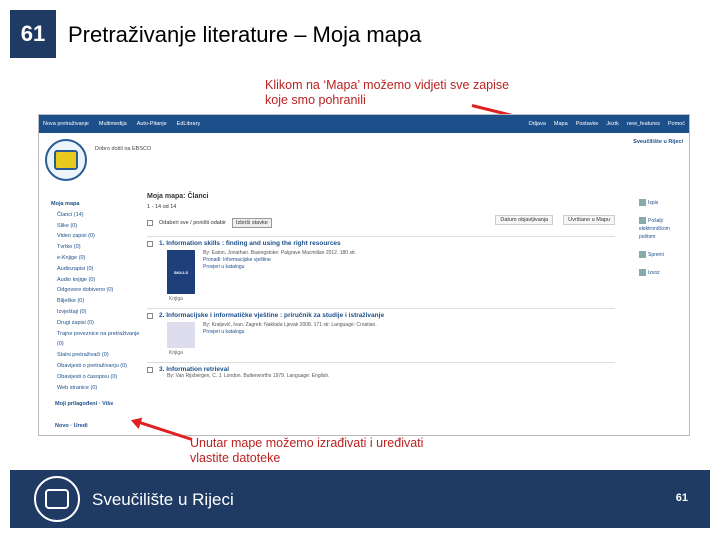  What do you see at coordinates (536, 124) in the screenshot?
I see `nav-right-item: Odjava` at bounding box center [536, 124].